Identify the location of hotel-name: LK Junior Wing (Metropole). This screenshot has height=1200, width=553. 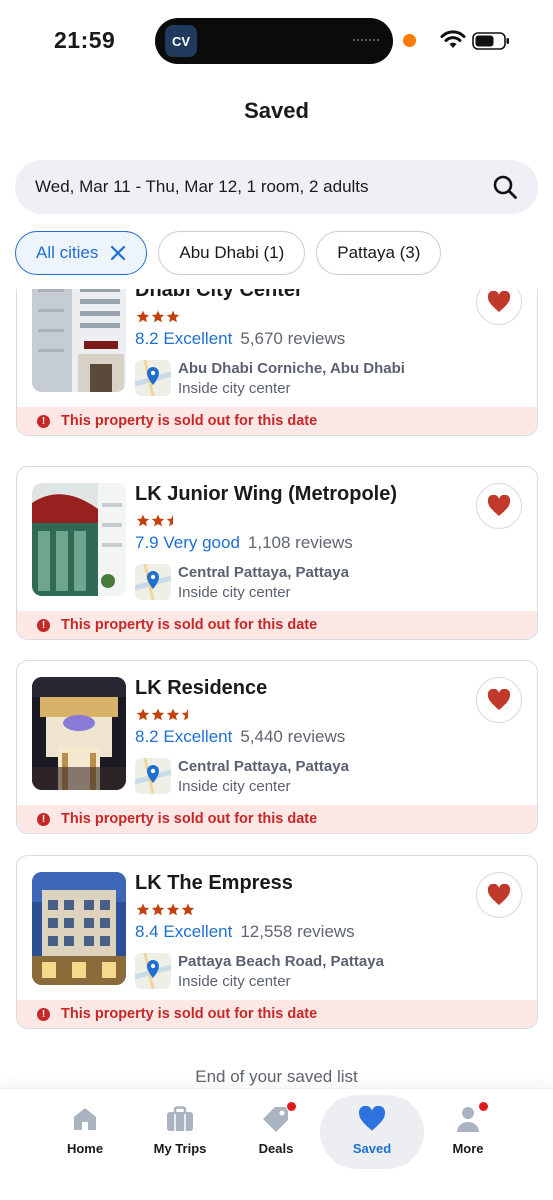
(266, 494).